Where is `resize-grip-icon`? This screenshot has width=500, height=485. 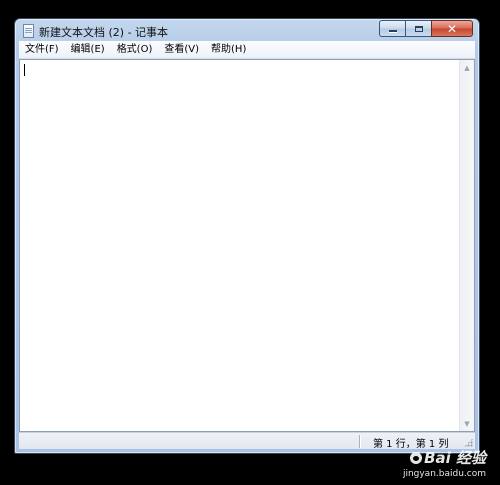
resize-grip-icon is located at coordinates (468, 442).